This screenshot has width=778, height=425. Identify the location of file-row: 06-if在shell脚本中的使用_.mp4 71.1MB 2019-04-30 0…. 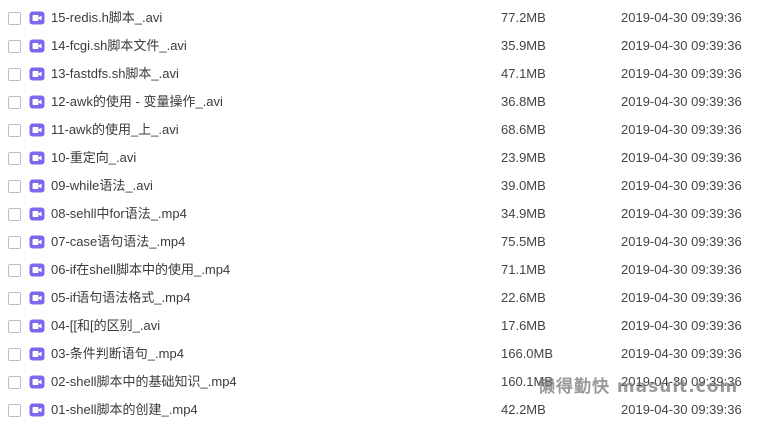
(389, 270).